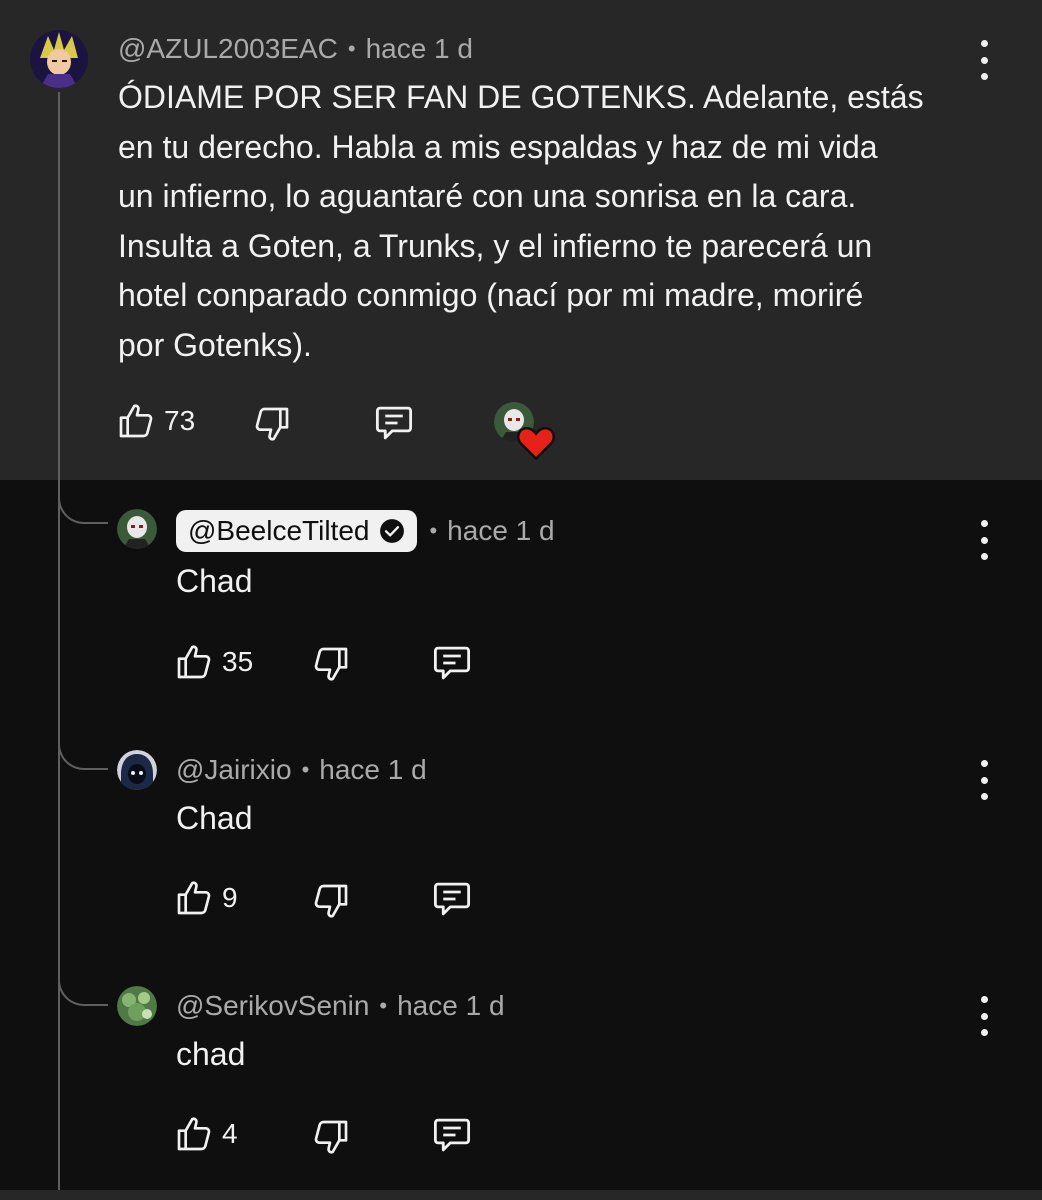  Describe the element at coordinates (180, 420) in the screenshot. I see `like-count: 73` at that location.